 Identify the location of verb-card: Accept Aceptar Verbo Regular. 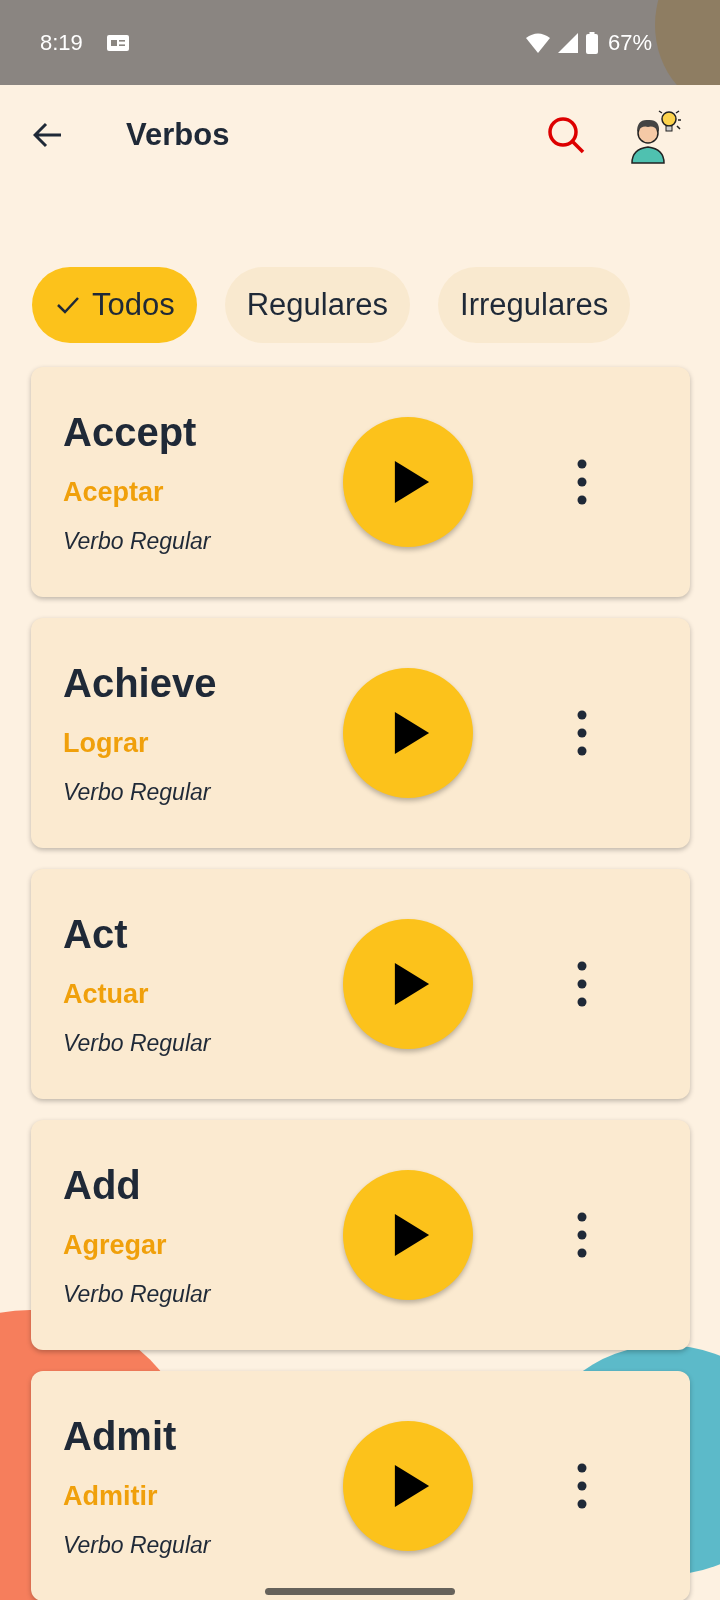
(360, 482).